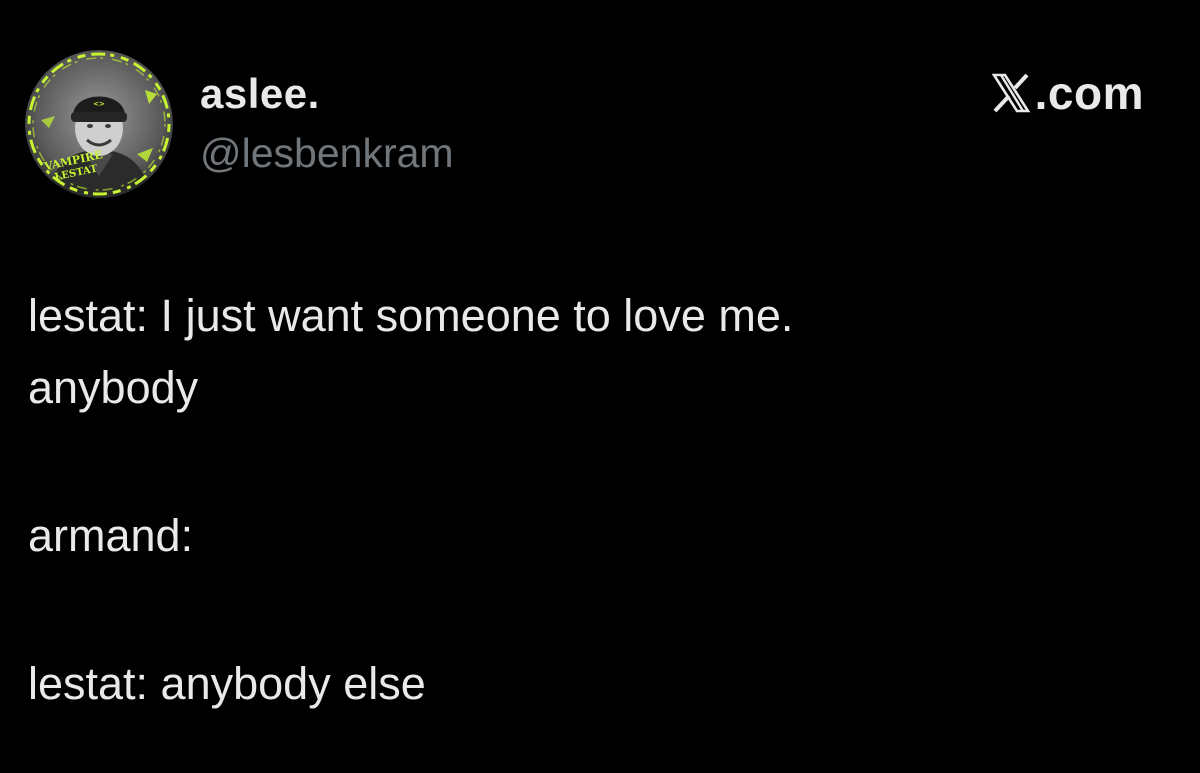  I want to click on author-handle: @lesbenkram, so click(327, 153).